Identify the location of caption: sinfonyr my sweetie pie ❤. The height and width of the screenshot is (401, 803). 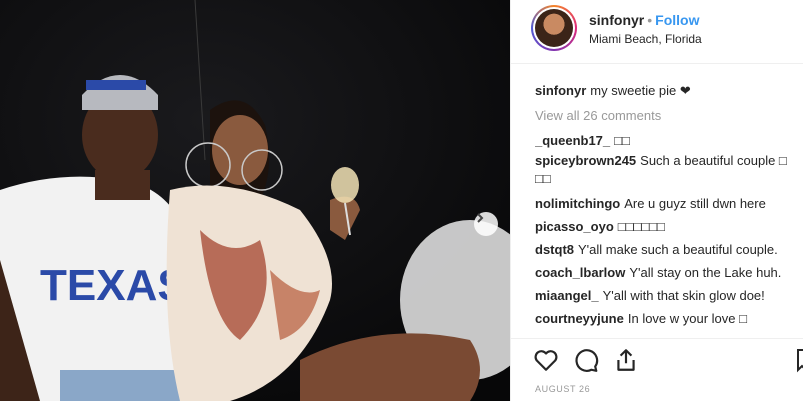
(667, 90).